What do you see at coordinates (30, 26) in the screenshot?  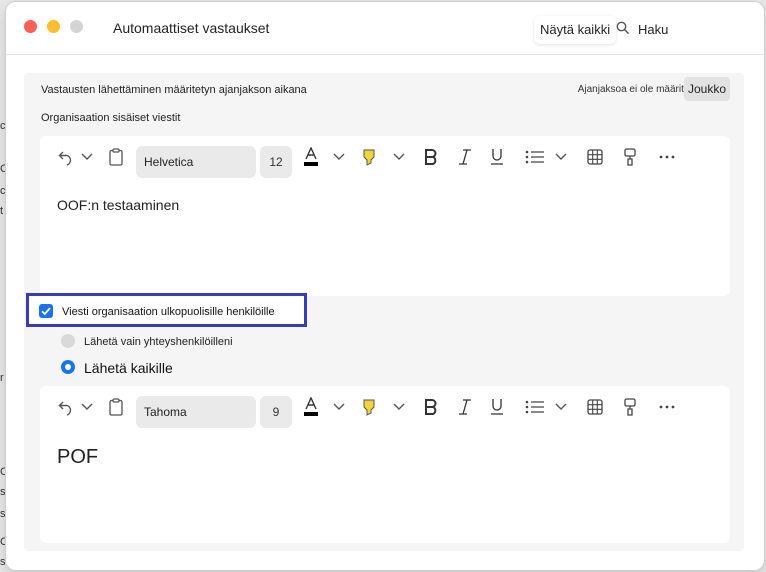 I see `close-window-button` at bounding box center [30, 26].